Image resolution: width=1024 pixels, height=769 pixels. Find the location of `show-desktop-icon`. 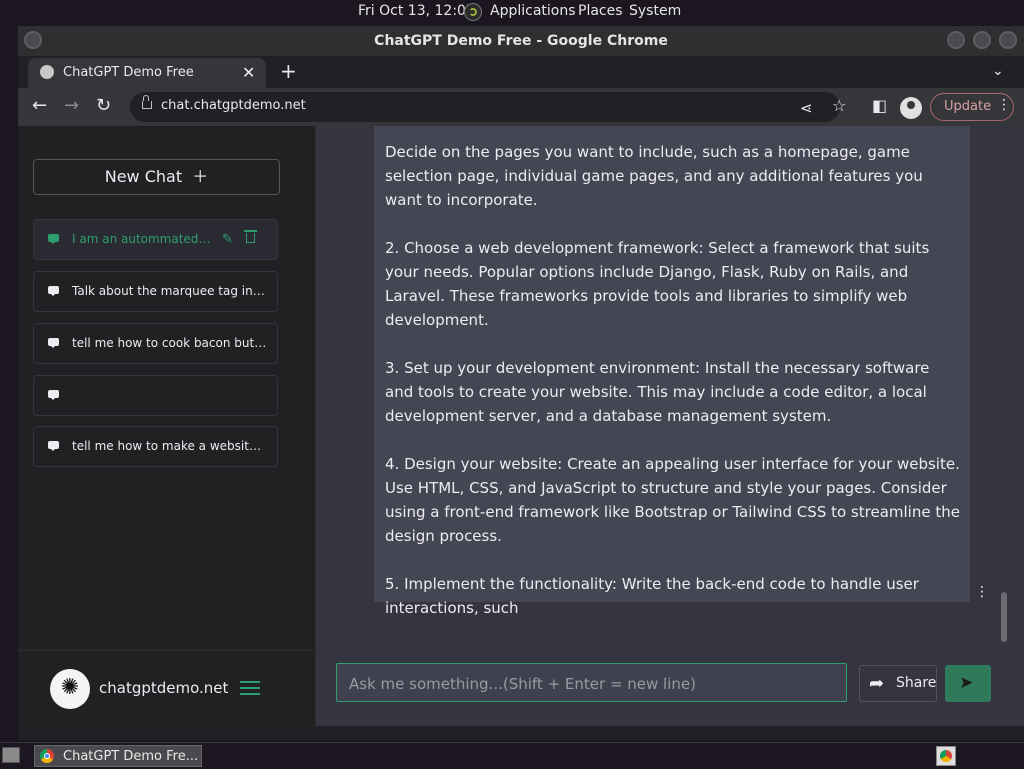

show-desktop-icon is located at coordinates (11, 755).